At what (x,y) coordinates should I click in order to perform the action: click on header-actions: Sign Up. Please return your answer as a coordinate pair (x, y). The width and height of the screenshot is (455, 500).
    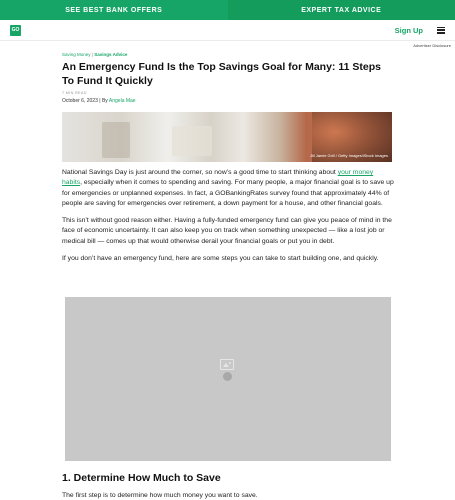
    Looking at the image, I should click on (420, 30).